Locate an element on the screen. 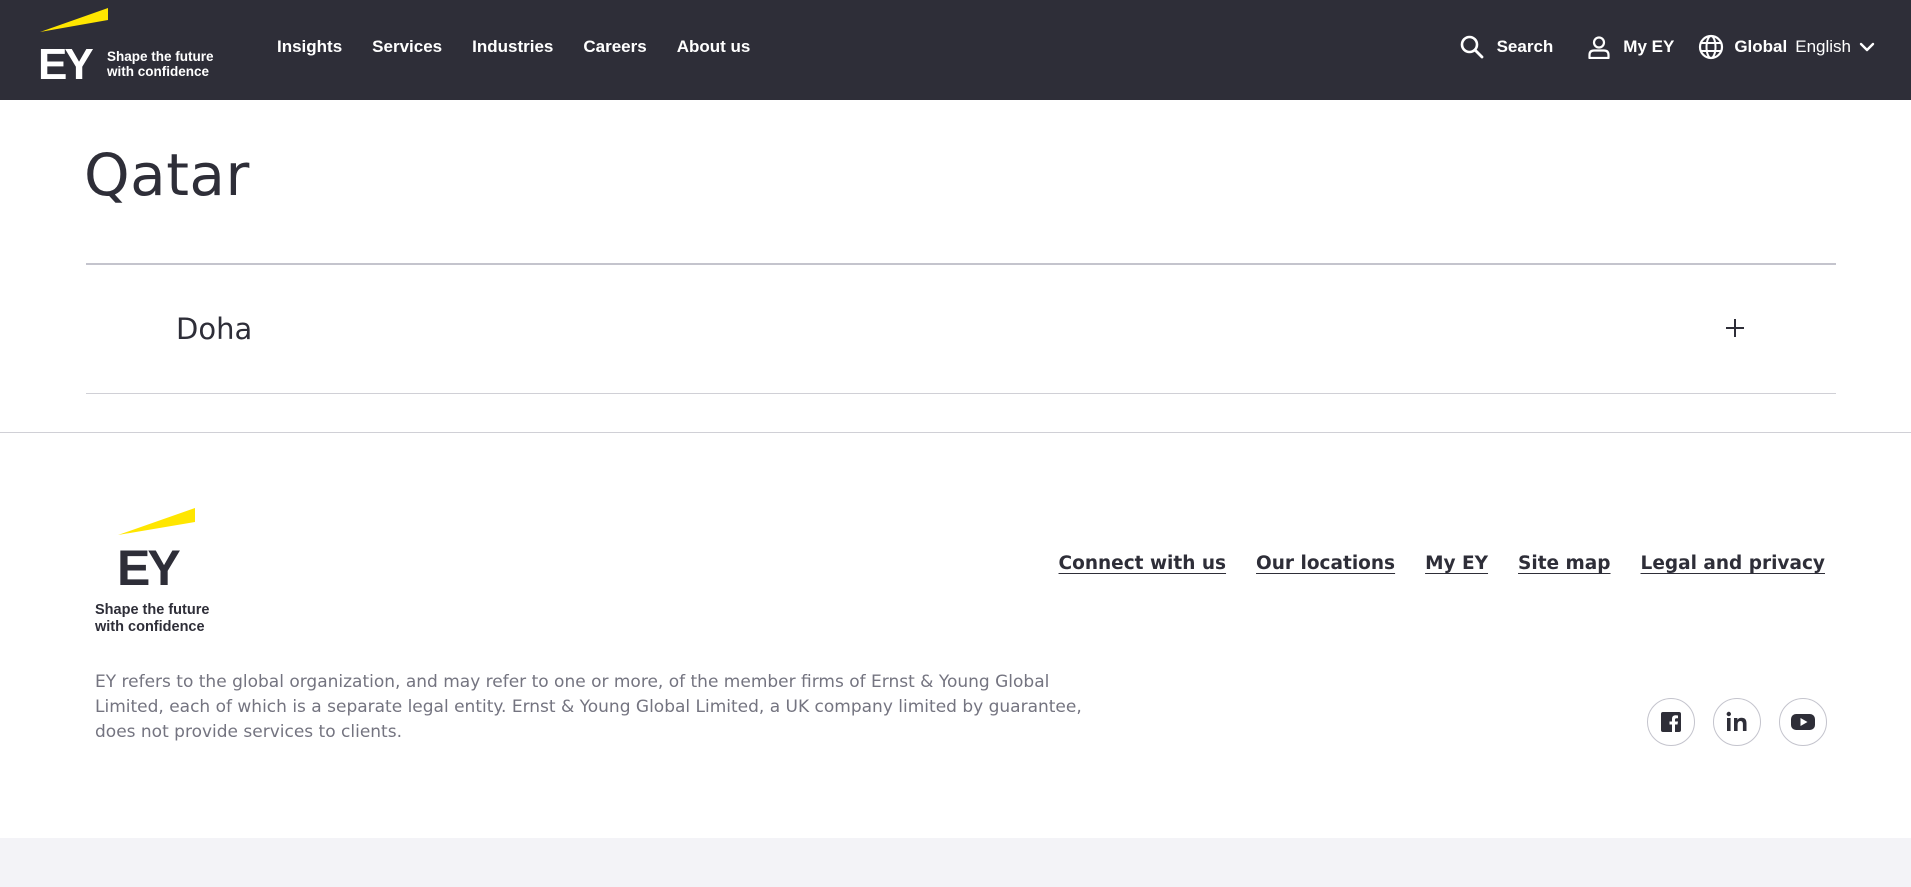 The height and width of the screenshot is (887, 1911). logo-tagline: Shape the future with confidence is located at coordinates (160, 64).